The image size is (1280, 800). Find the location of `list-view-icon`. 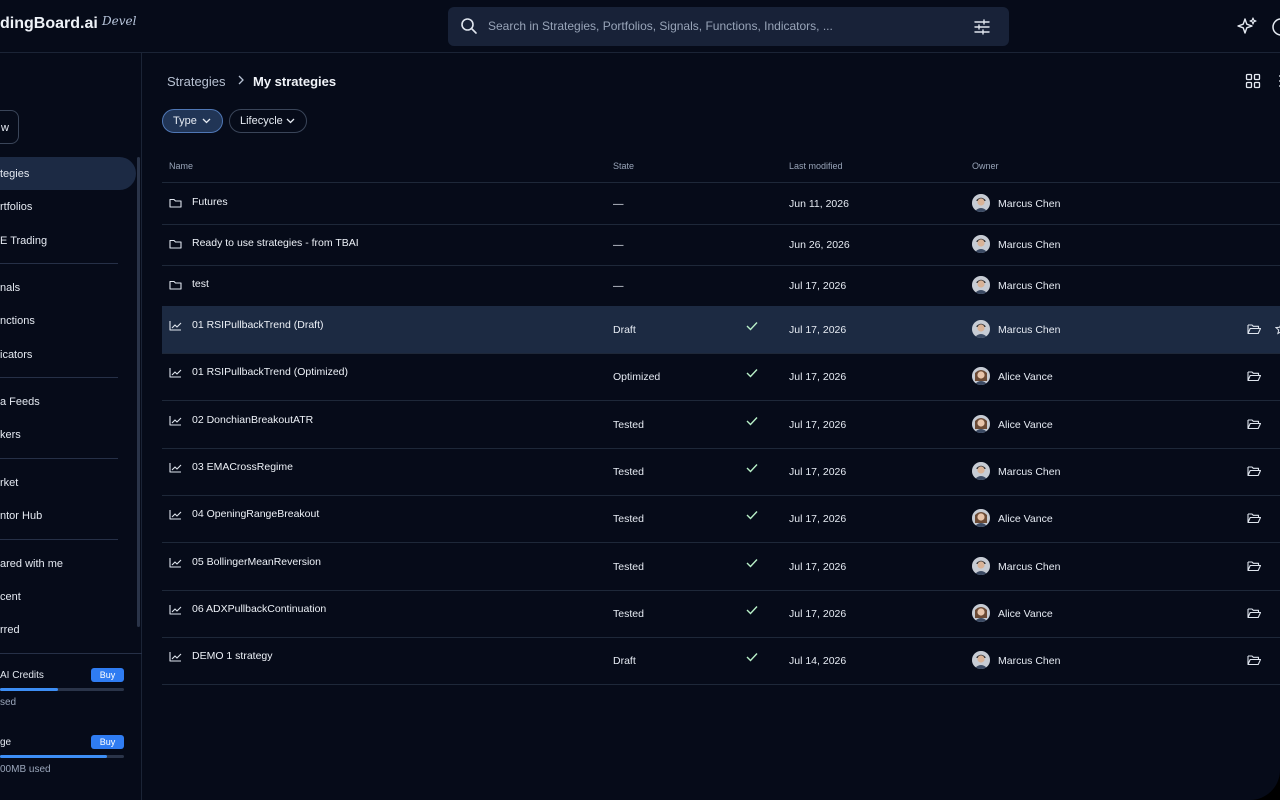

list-view-icon is located at coordinates (1277, 81).